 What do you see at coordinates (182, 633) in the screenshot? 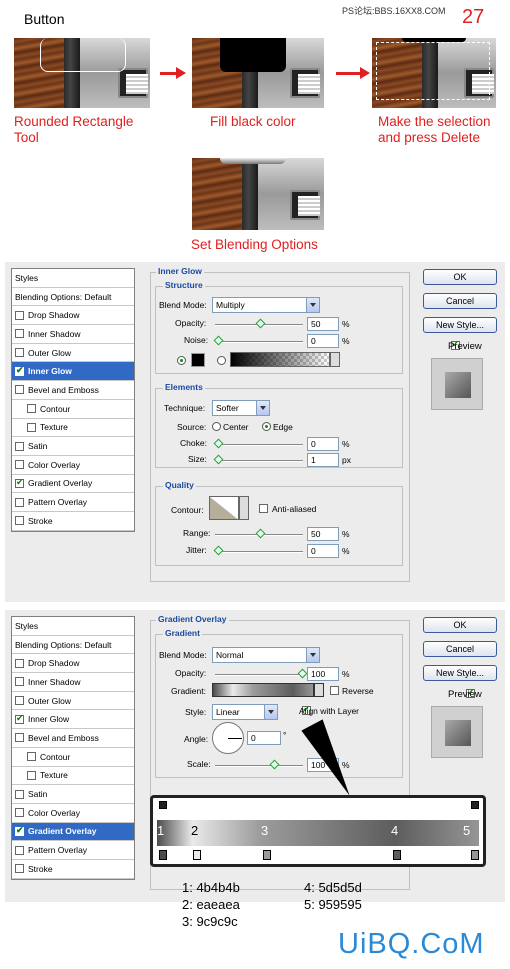
I see `gradient-heading: Gradient` at bounding box center [182, 633].